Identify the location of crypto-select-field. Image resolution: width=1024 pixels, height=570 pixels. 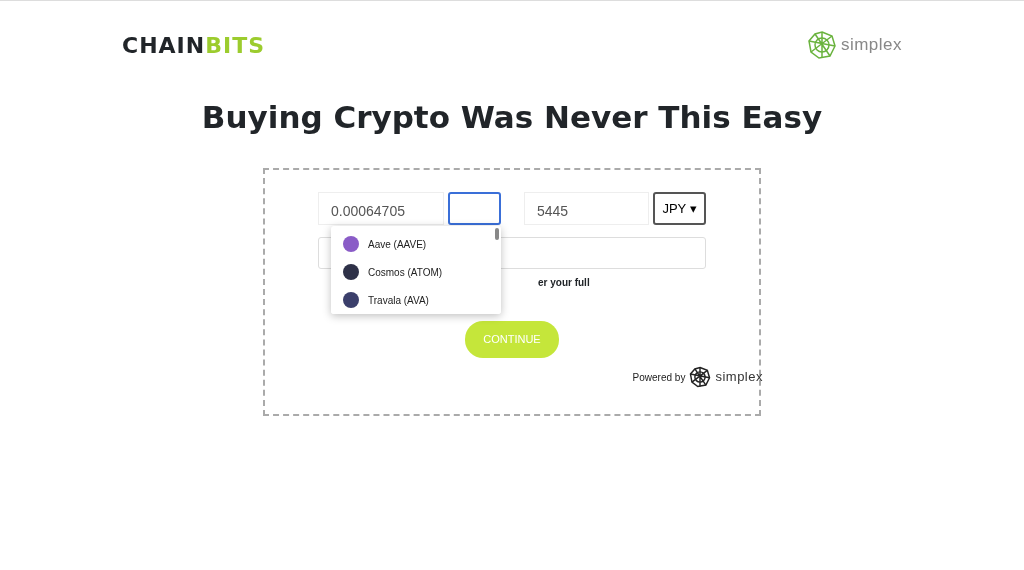
(474, 209).